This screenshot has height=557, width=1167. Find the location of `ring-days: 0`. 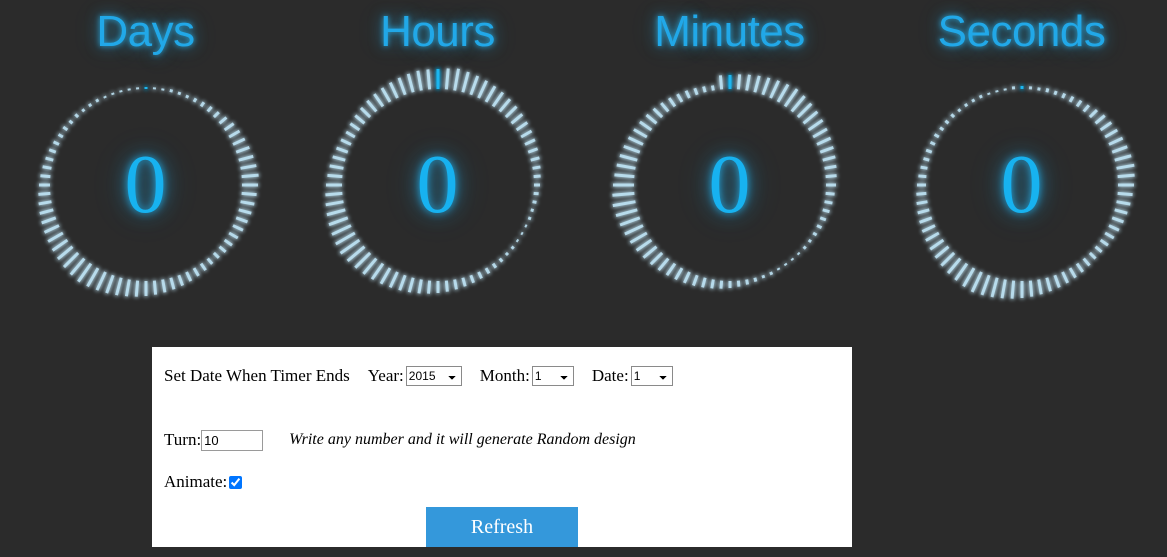

ring-days: 0 is located at coordinates (146, 185).